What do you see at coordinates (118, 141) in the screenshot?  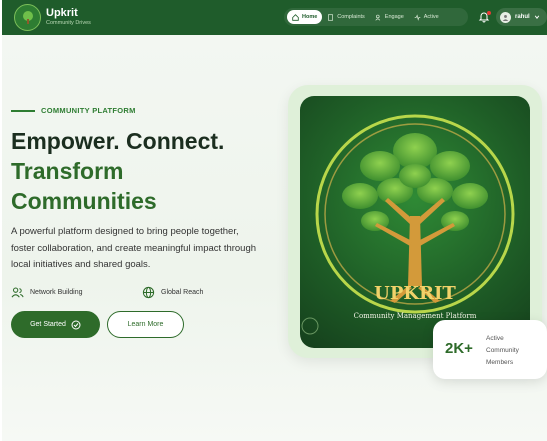 I see `hero-title-line1: Empower. Connect.` at bounding box center [118, 141].